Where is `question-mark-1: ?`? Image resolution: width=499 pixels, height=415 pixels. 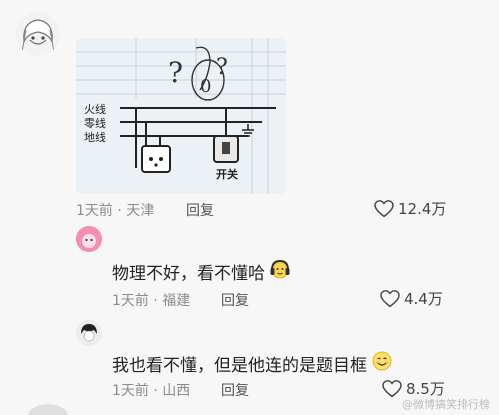 question-mark-1: ? is located at coordinates (175, 72).